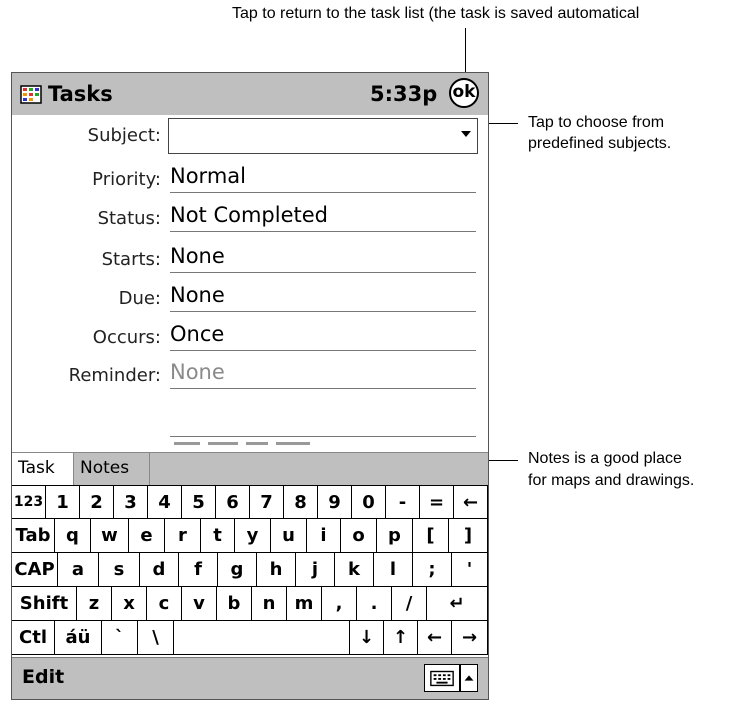 Image resolution: width=741 pixels, height=704 pixels. I want to click on notes-callout-line2: for maps and drawings., so click(611, 480).